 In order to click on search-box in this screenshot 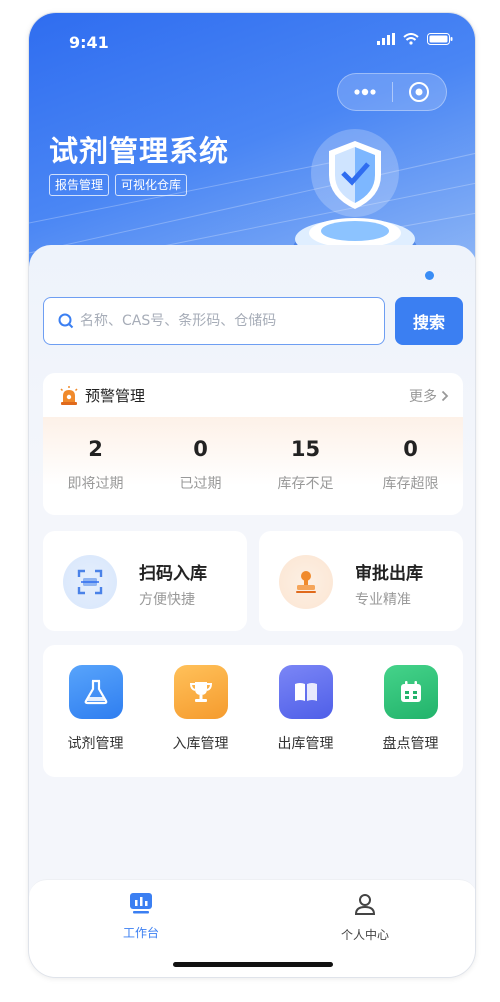, I will do `click(214, 321)`.